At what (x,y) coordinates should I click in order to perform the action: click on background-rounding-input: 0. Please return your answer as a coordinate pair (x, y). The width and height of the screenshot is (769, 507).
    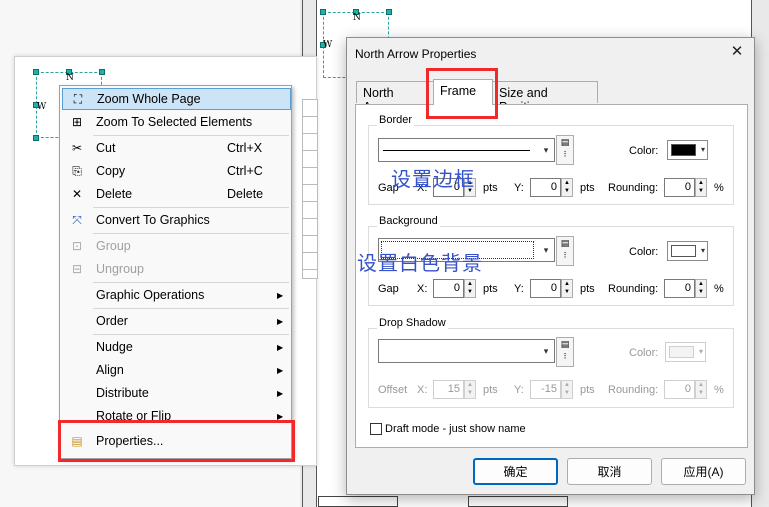
    Looking at the image, I should click on (679, 288).